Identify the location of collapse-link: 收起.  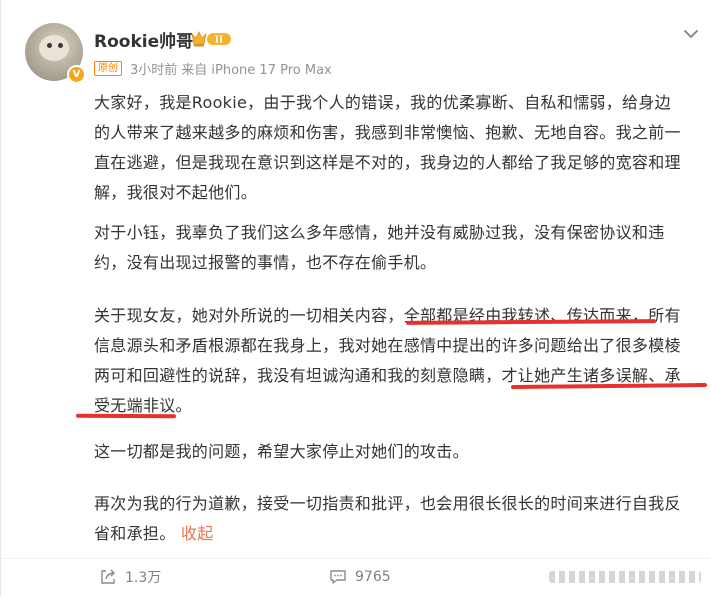
(197, 533).